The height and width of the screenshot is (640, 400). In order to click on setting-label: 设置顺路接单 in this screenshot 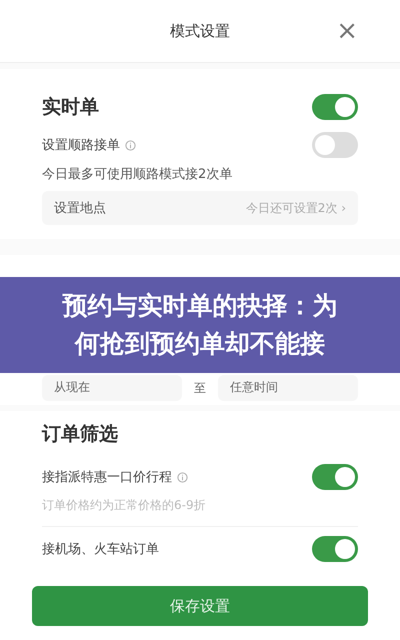, I will do `click(81, 145)`.